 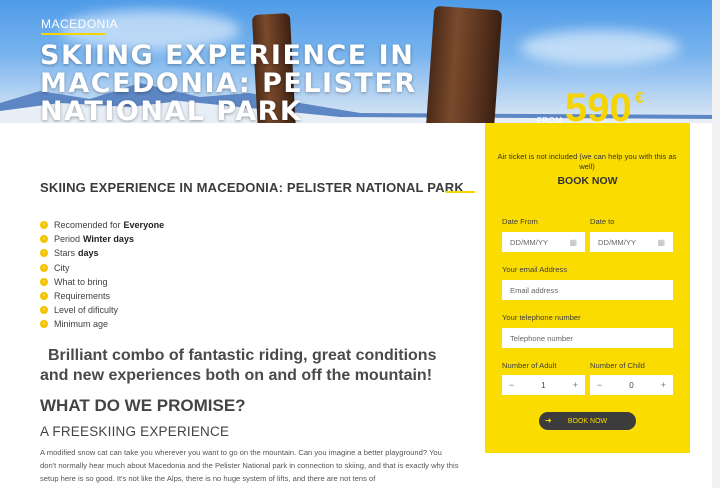 What do you see at coordinates (587, 338) in the screenshot?
I see `phone-field: Telephone number` at bounding box center [587, 338].